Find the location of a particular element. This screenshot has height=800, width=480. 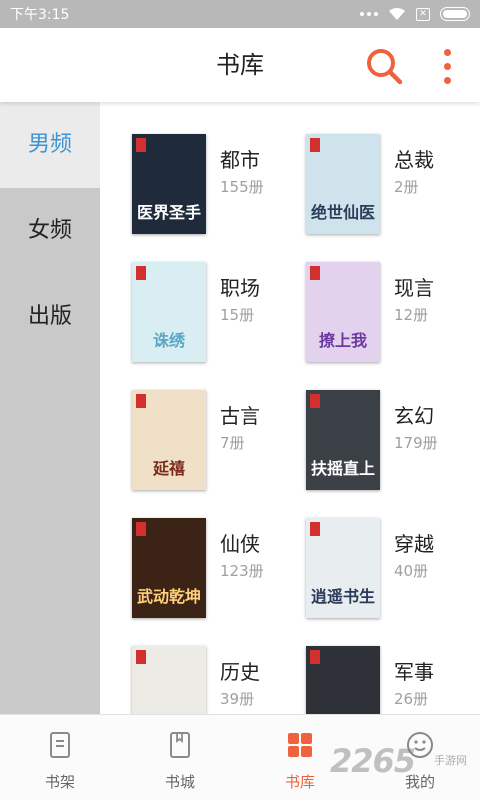

watermark-logo: 2265 is located at coordinates (373, 761).